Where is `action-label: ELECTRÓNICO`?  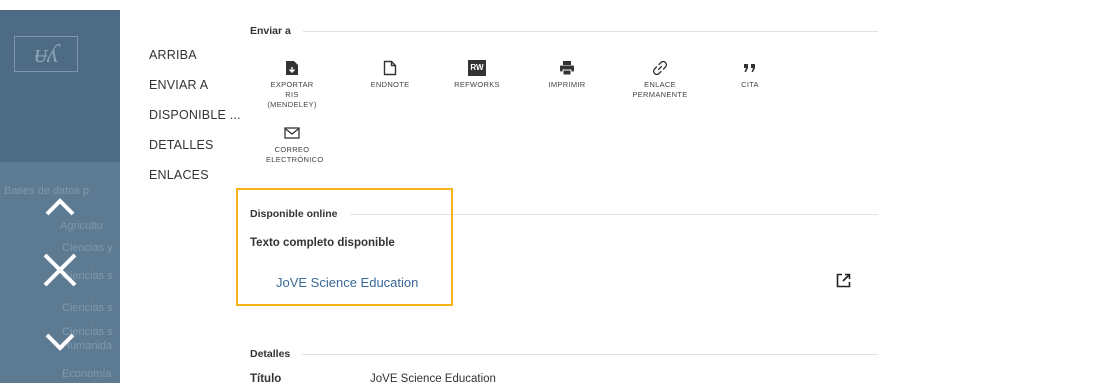 action-label: ELECTRÓNICO is located at coordinates (295, 159).